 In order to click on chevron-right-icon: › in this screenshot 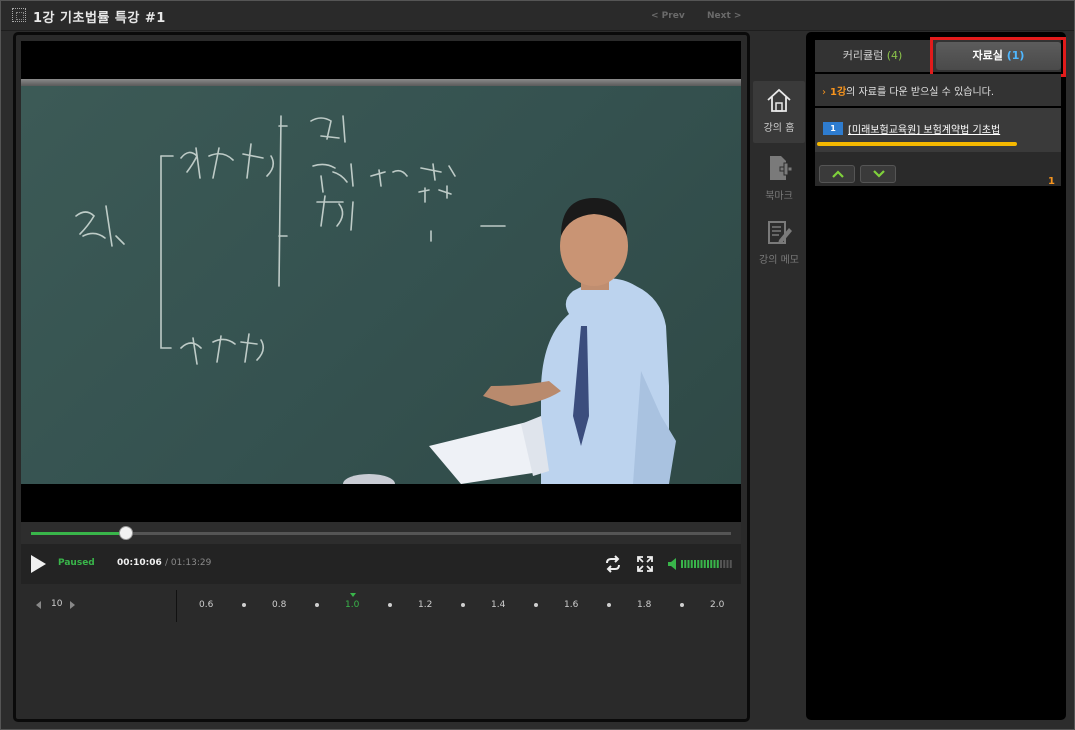, I will do `click(824, 92)`.